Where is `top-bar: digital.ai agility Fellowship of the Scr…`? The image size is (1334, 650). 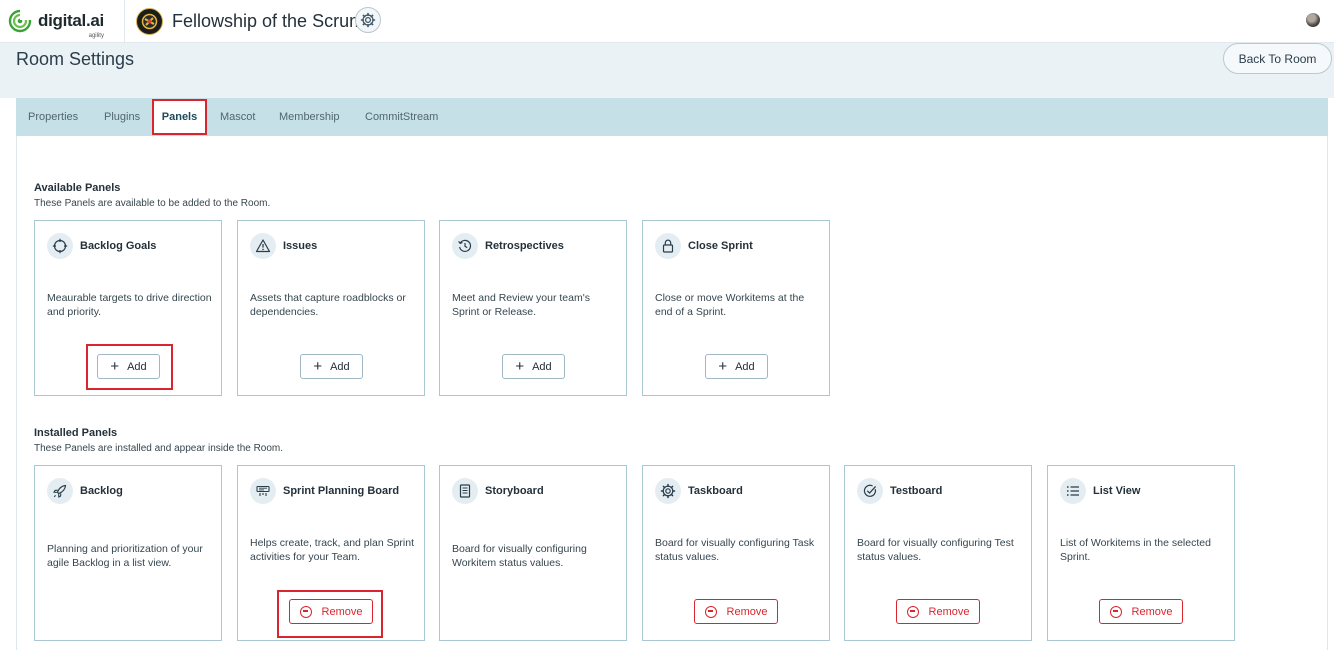
top-bar: digital.ai agility Fellowship of the Scr… is located at coordinates (667, 21).